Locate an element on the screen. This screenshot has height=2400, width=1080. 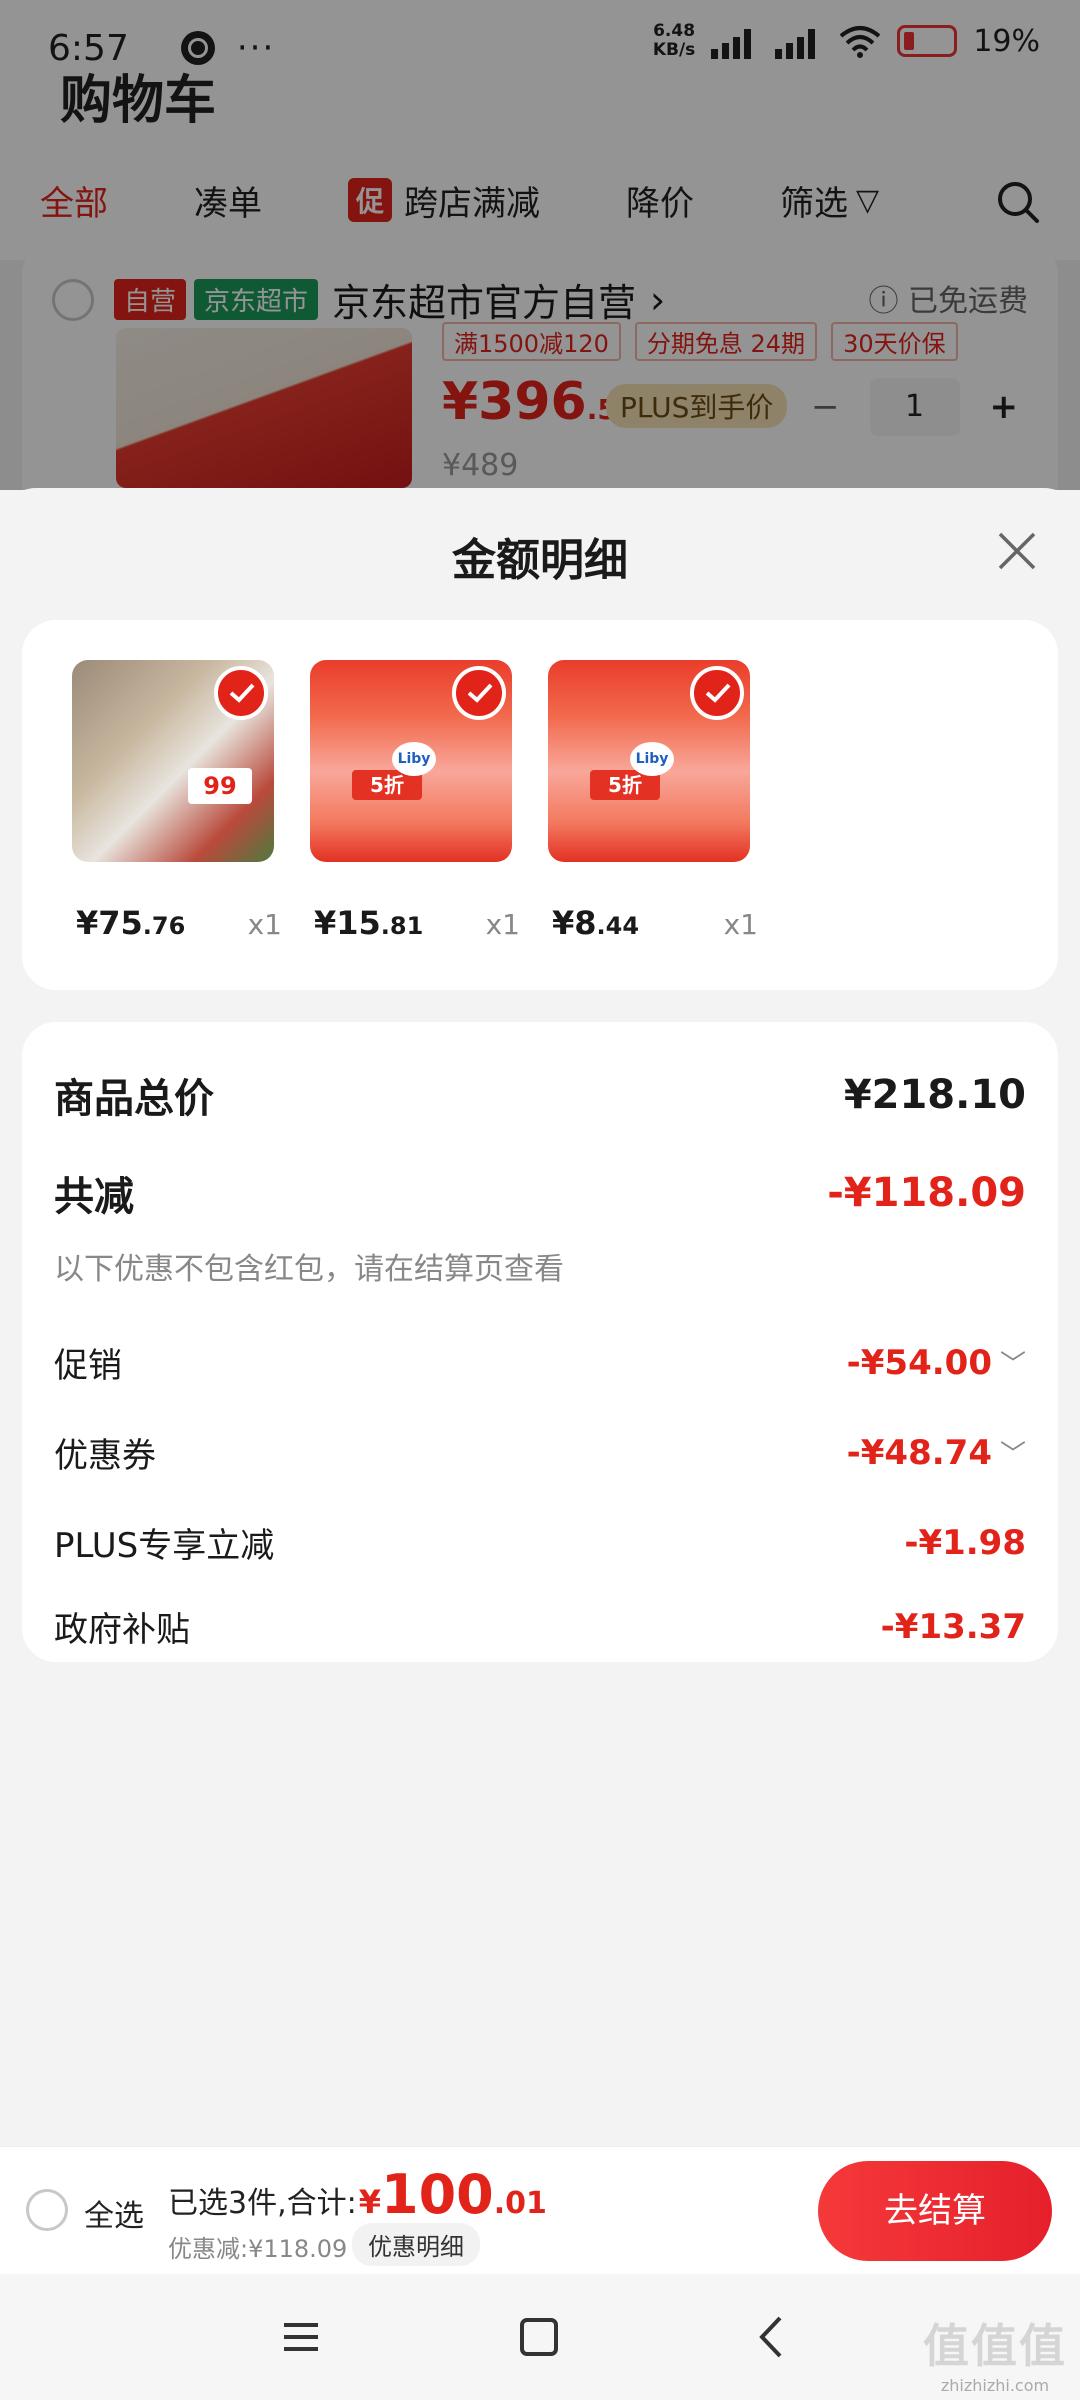
selection-summary: 已选3件,合计: ¥ 100 .01 is located at coordinates (357, 2194).